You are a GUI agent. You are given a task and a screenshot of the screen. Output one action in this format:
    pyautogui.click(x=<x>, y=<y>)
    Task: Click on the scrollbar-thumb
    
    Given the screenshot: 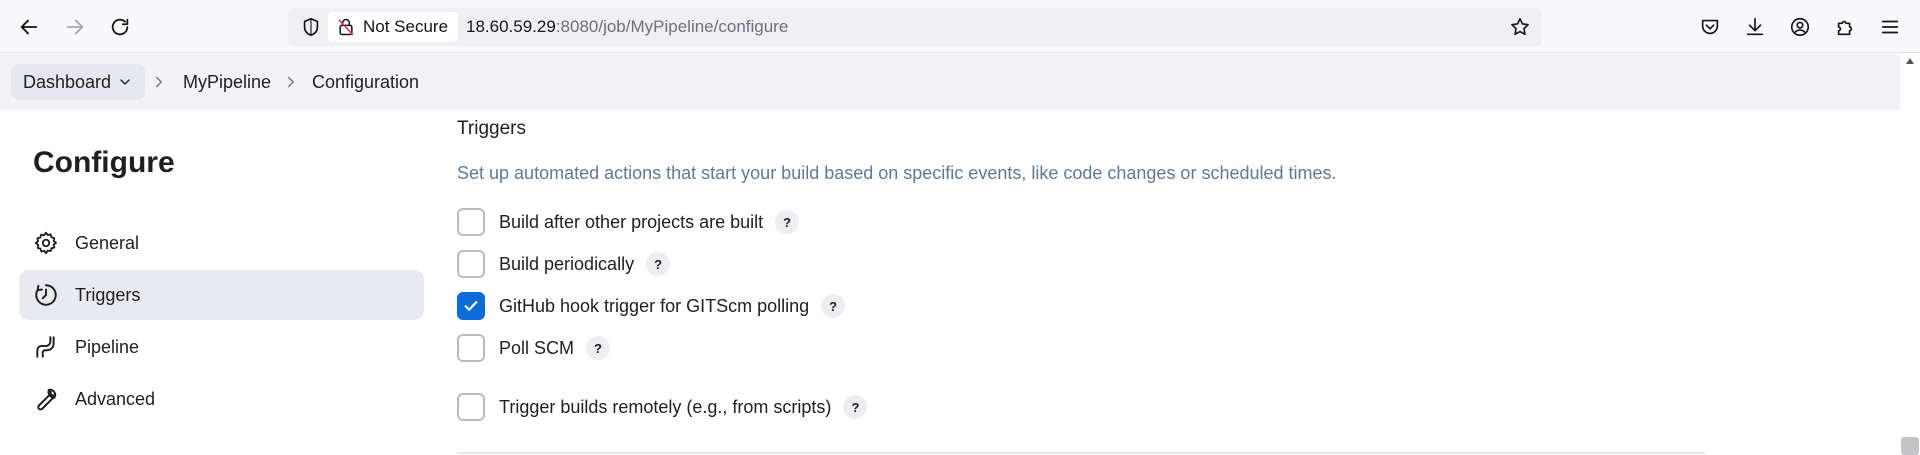 What is the action you would take?
    pyautogui.click(x=1910, y=446)
    